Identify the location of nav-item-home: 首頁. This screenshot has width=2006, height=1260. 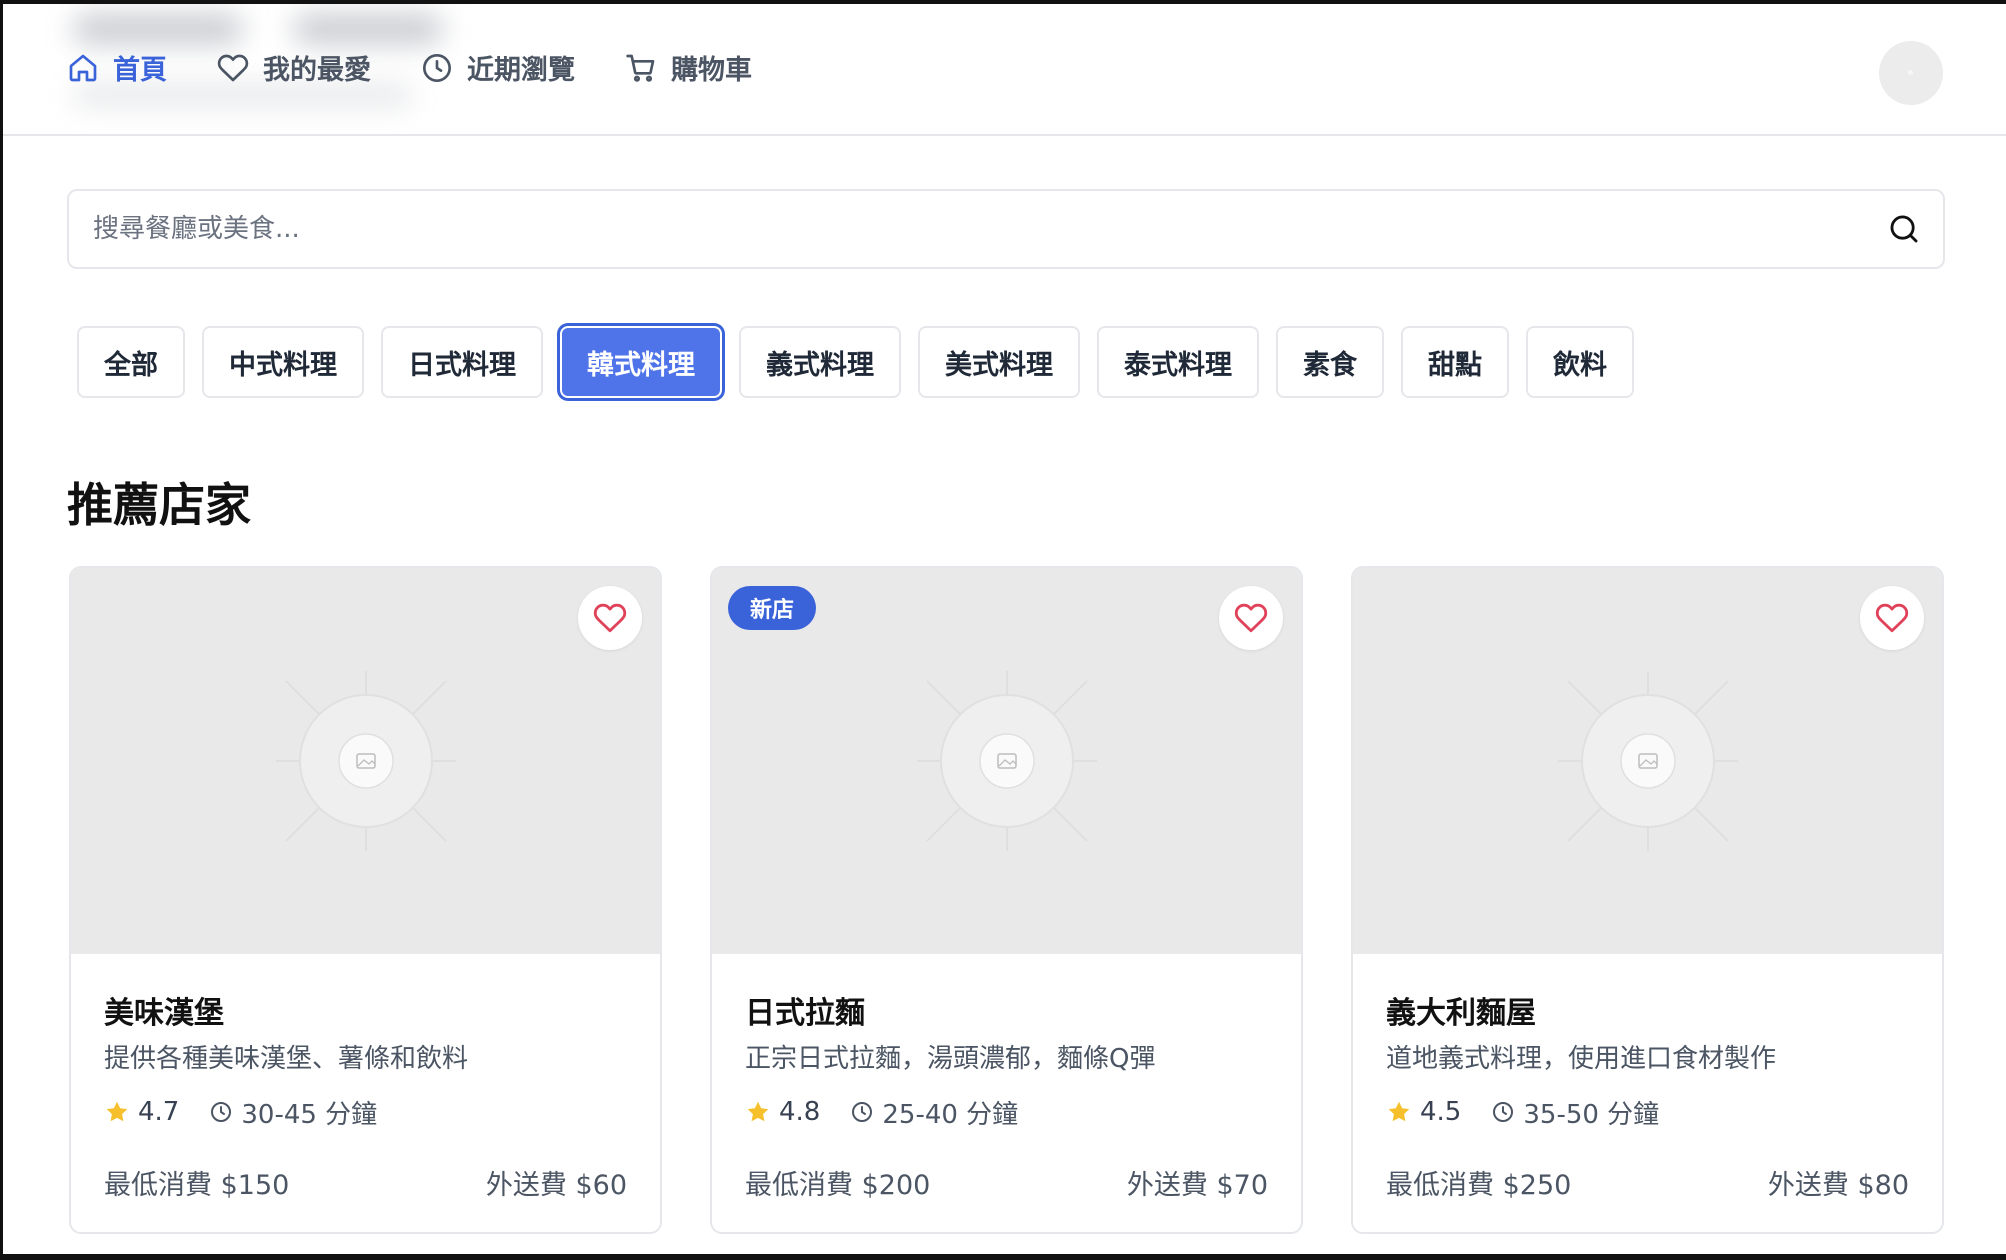
(117, 67).